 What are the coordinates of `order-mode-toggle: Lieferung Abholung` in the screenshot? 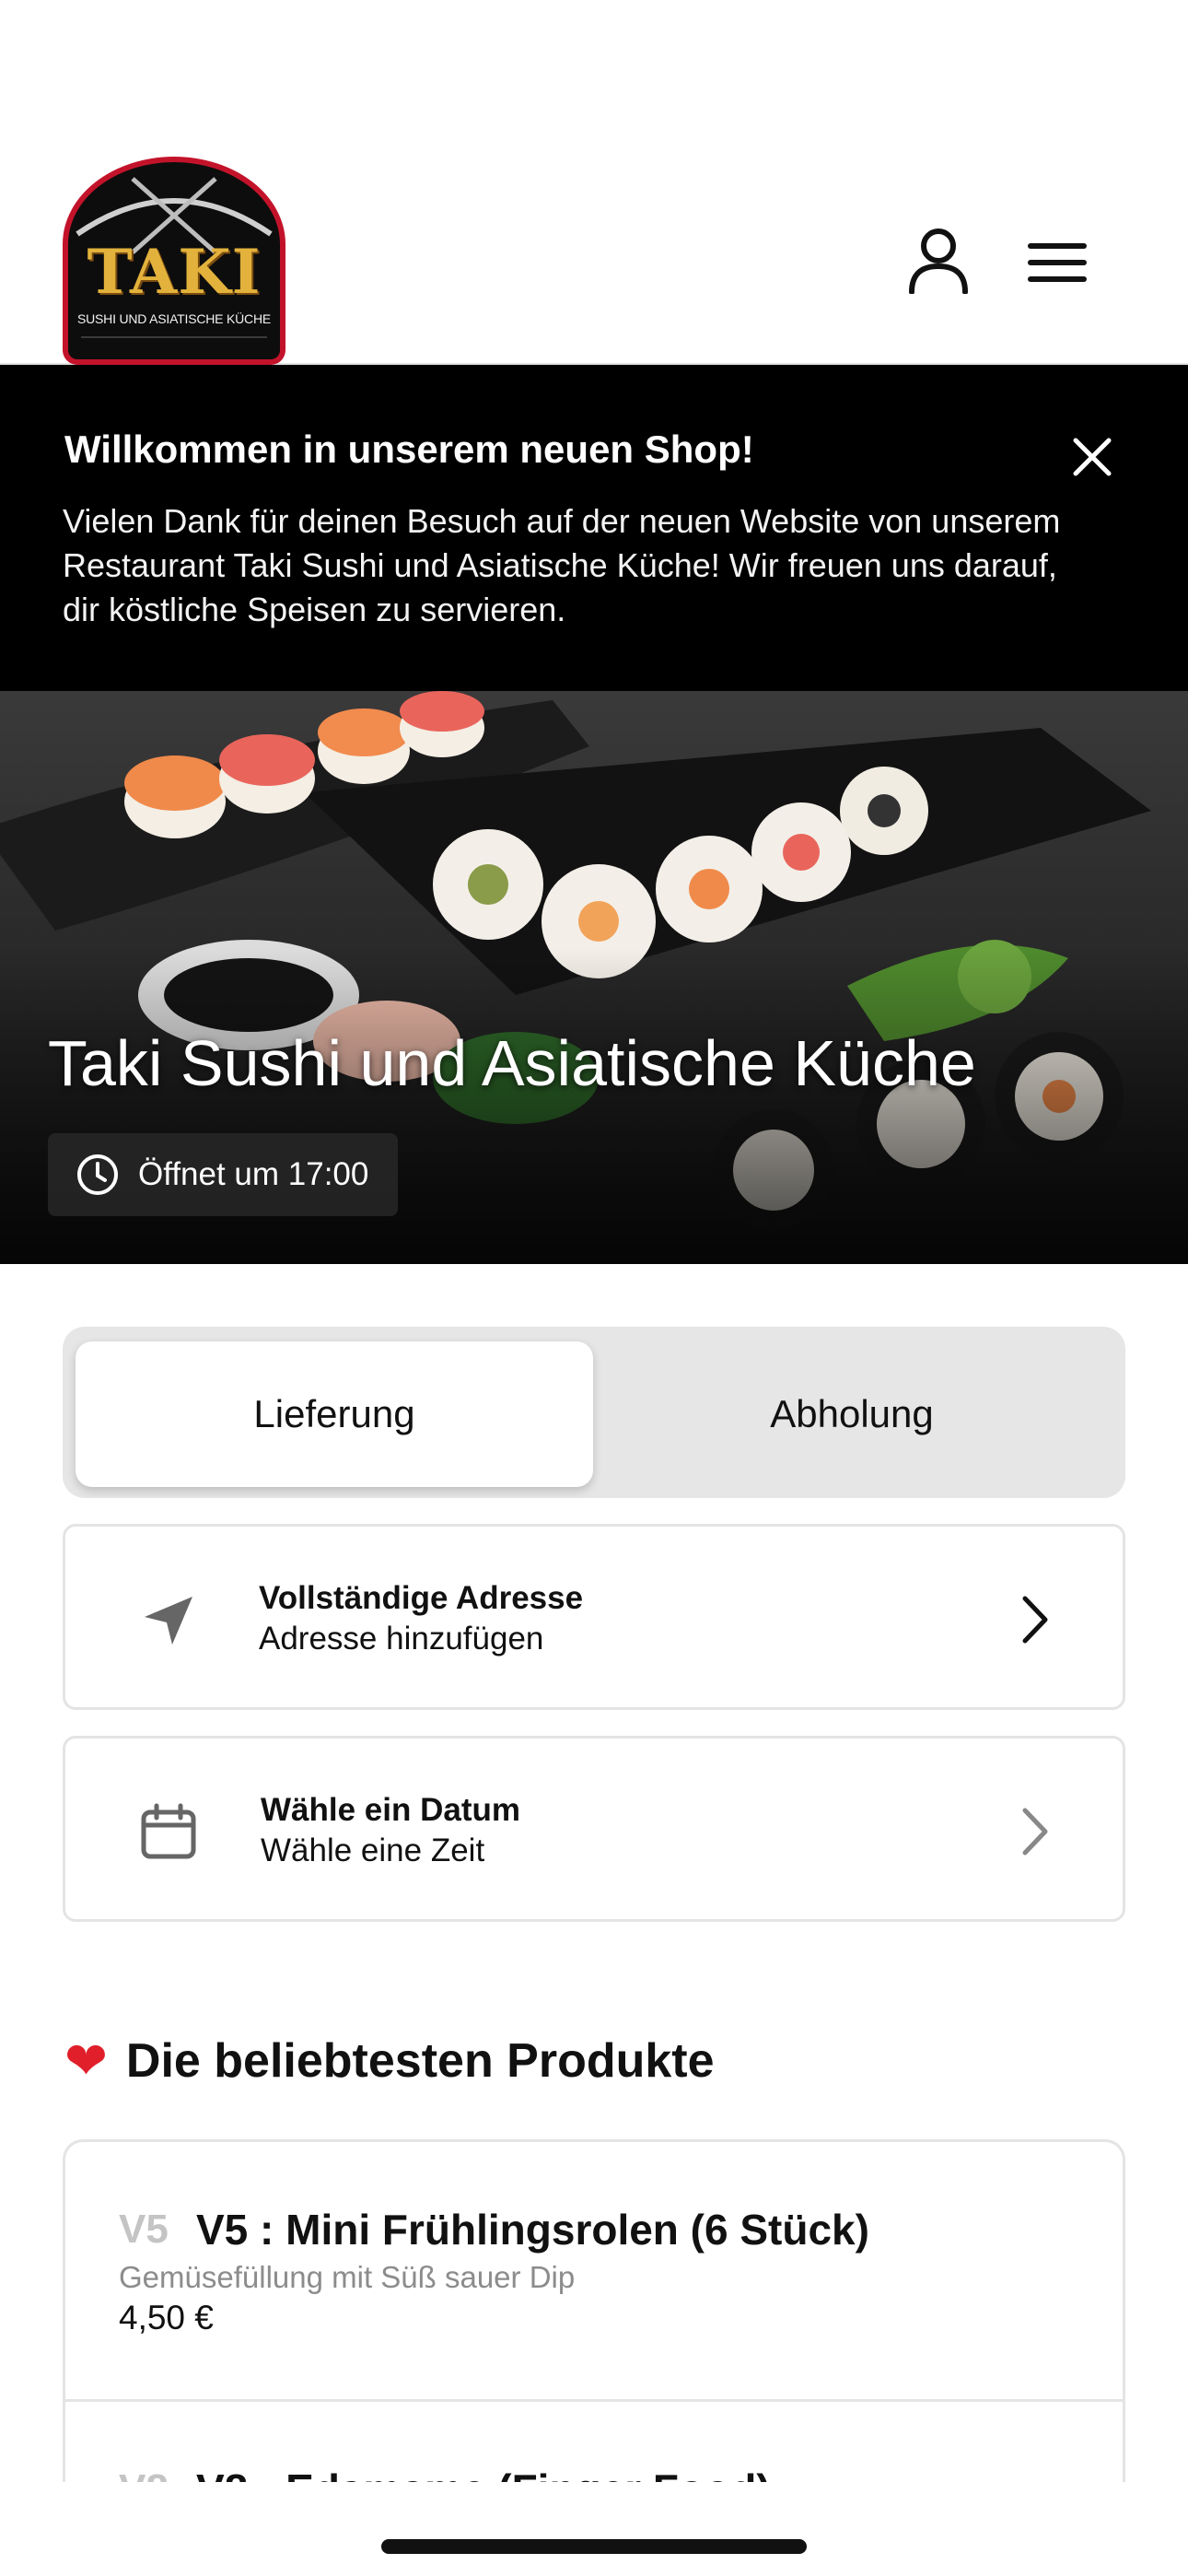 It's located at (594, 1412).